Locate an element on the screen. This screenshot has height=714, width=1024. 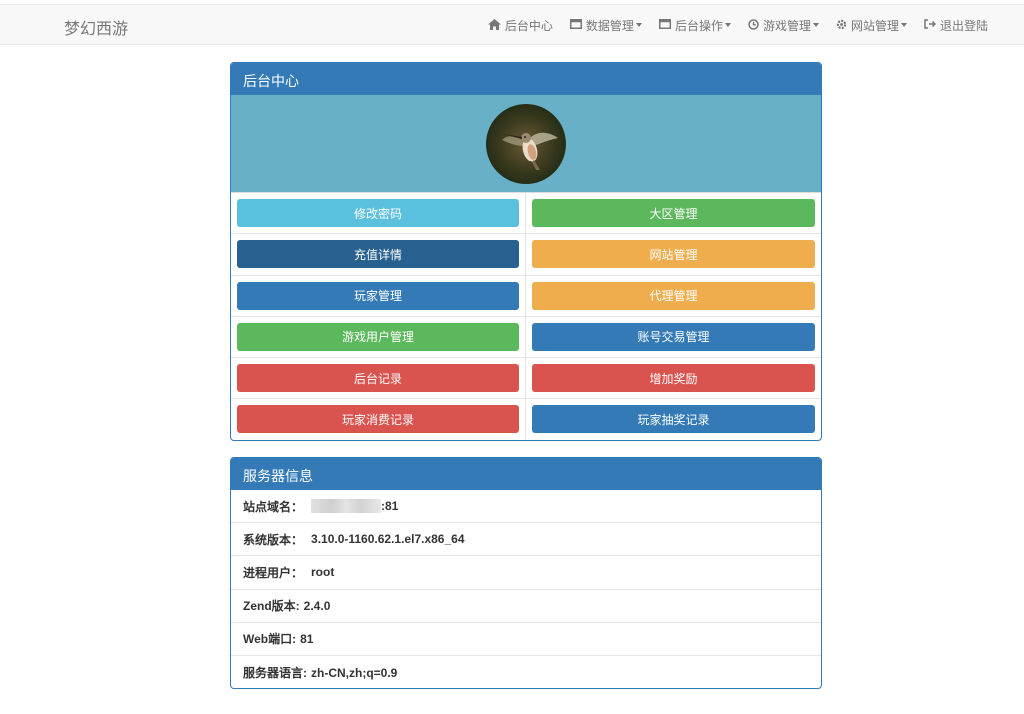
player-management-button: 玩家管理 is located at coordinates (378, 295).